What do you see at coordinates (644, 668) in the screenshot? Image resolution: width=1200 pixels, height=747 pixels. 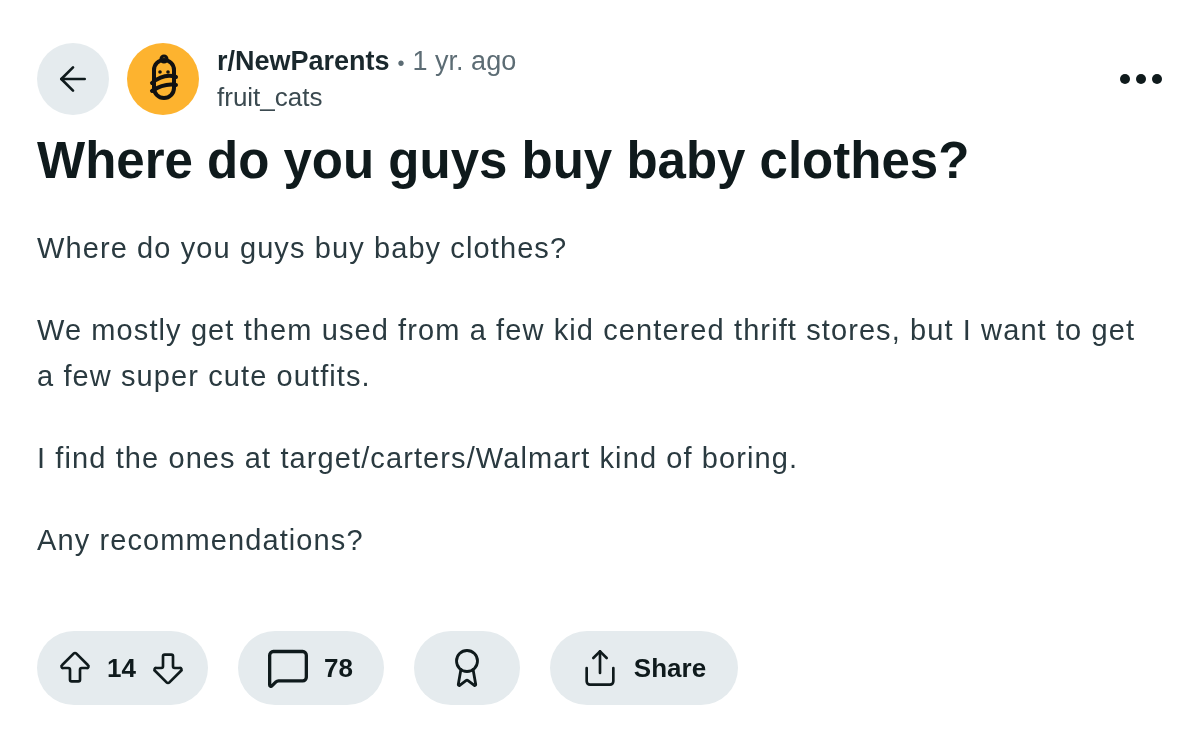 I see `share-button: Share` at bounding box center [644, 668].